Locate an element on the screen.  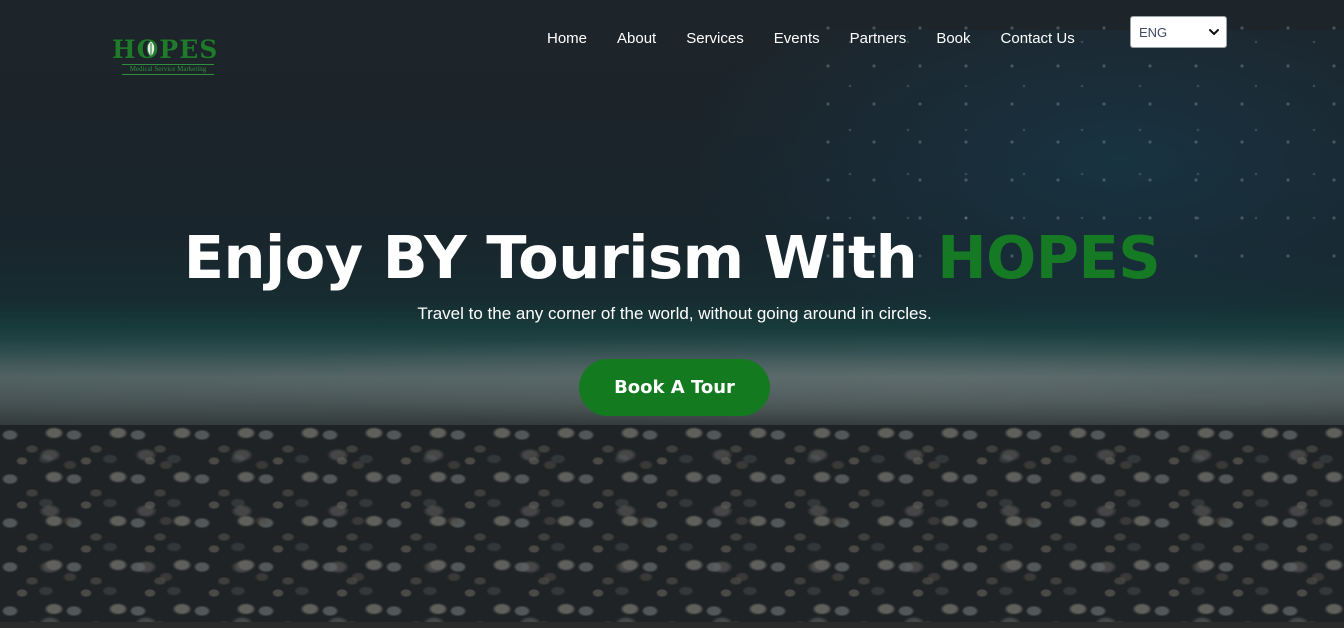
chevron-down-icon is located at coordinates (1214, 32).